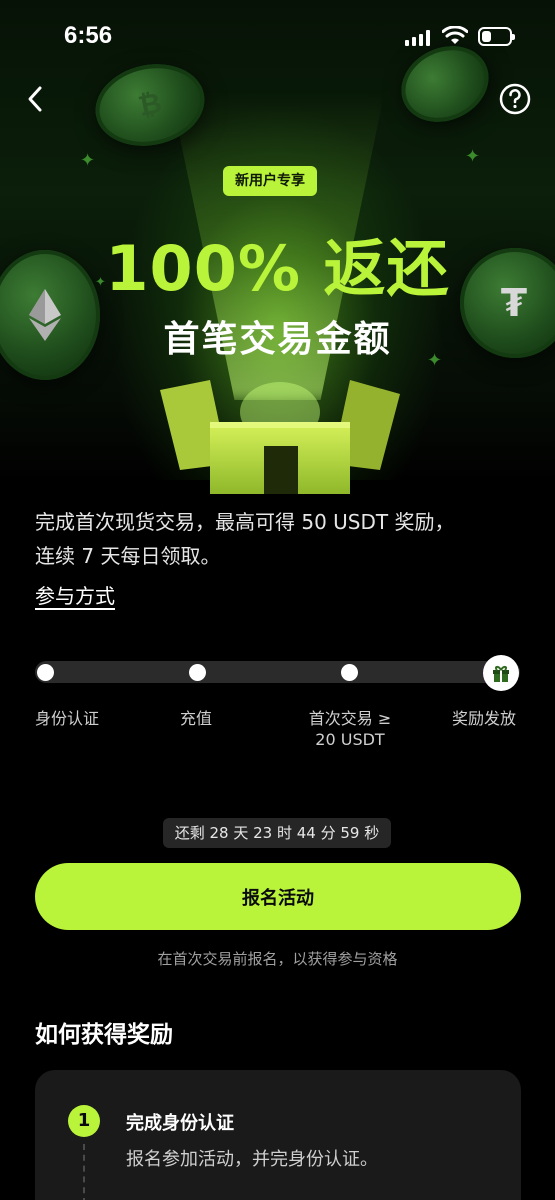 This screenshot has width=555, height=1200. I want to click on help-button, so click(515, 99).